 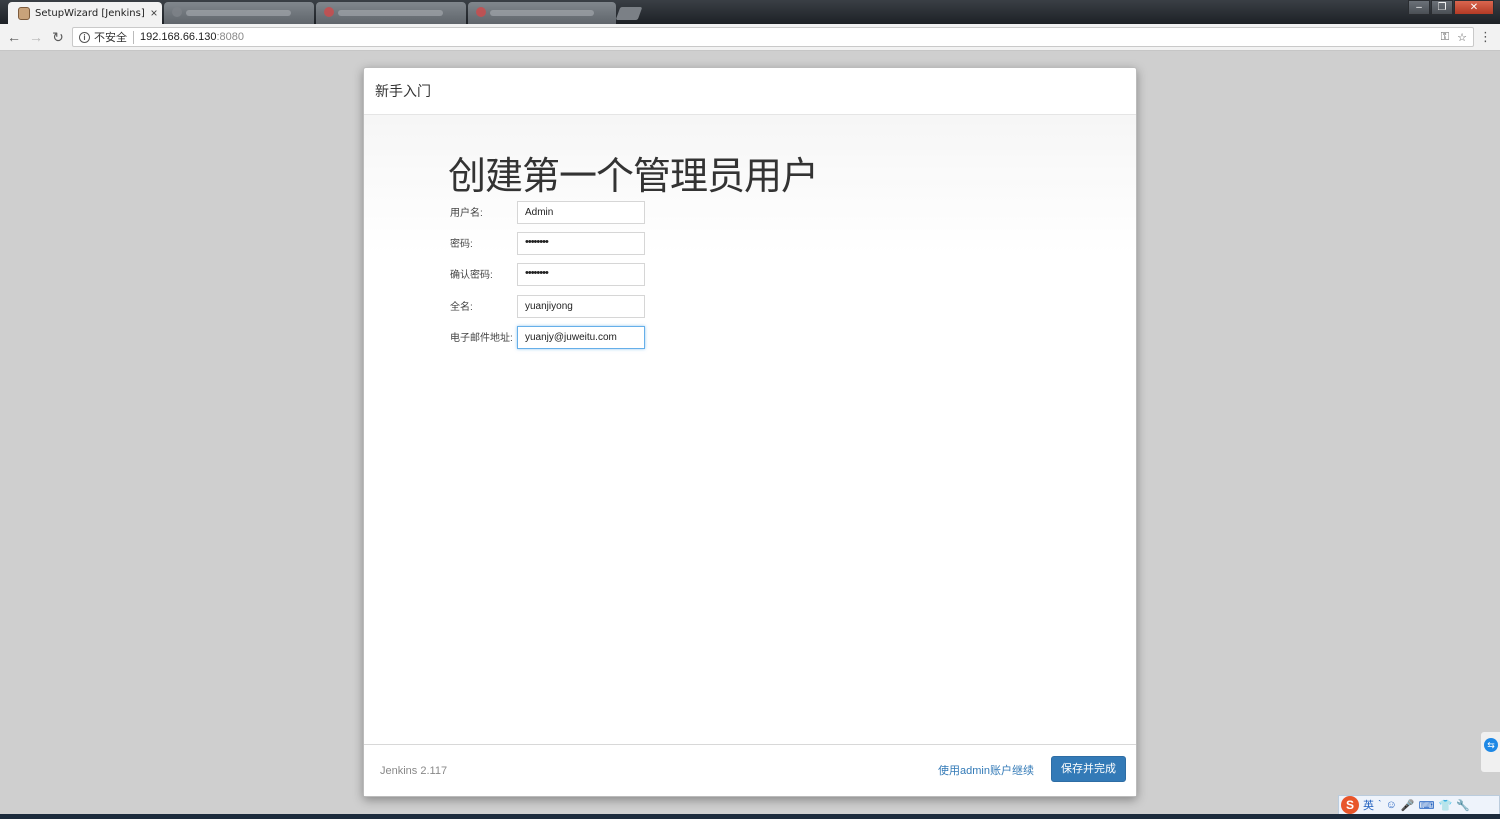 I want to click on star-icon: ☆, so click(x=1462, y=37).